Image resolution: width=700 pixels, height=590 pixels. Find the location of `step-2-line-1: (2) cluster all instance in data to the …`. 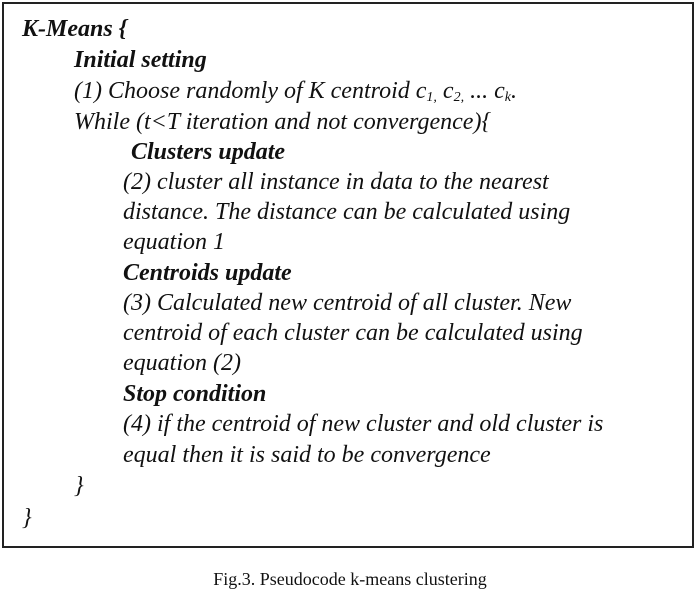

step-2-line-1: (2) cluster all instance in data to the … is located at coordinates (336, 182).